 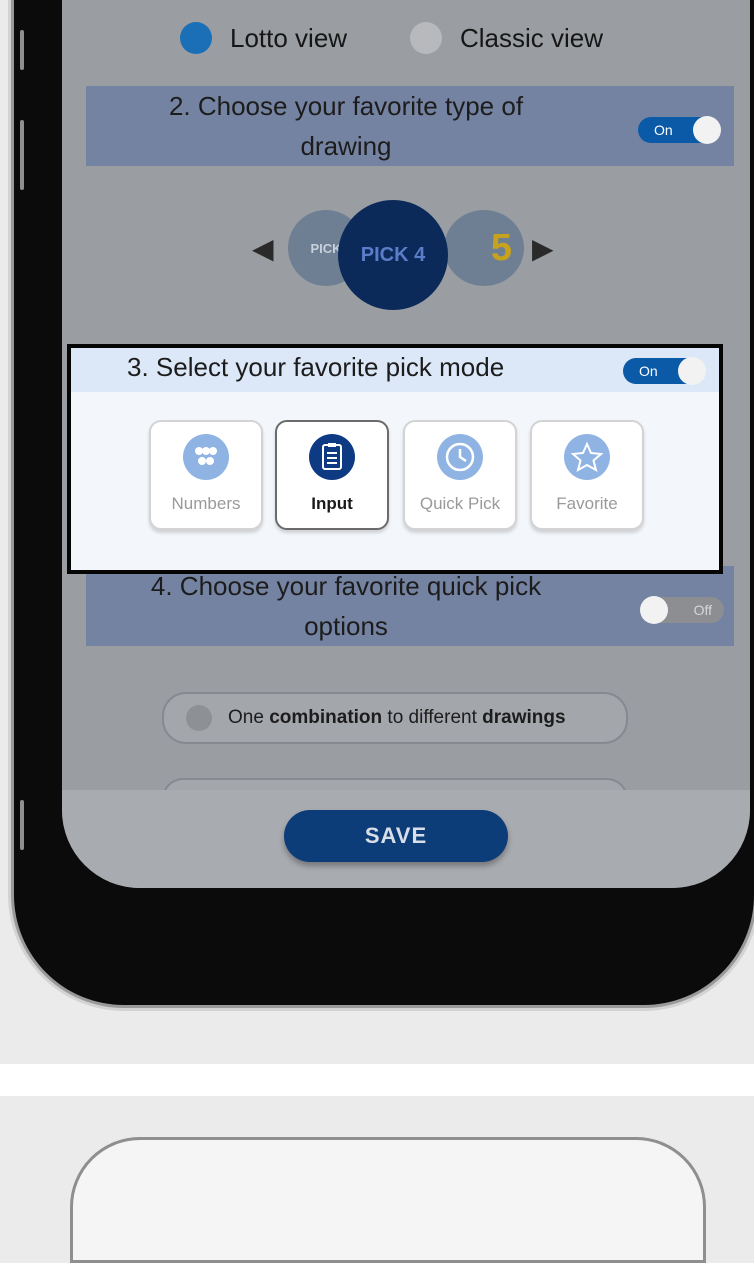 I want to click on carousel-right-arrow-icon: ▶, so click(x=543, y=248).